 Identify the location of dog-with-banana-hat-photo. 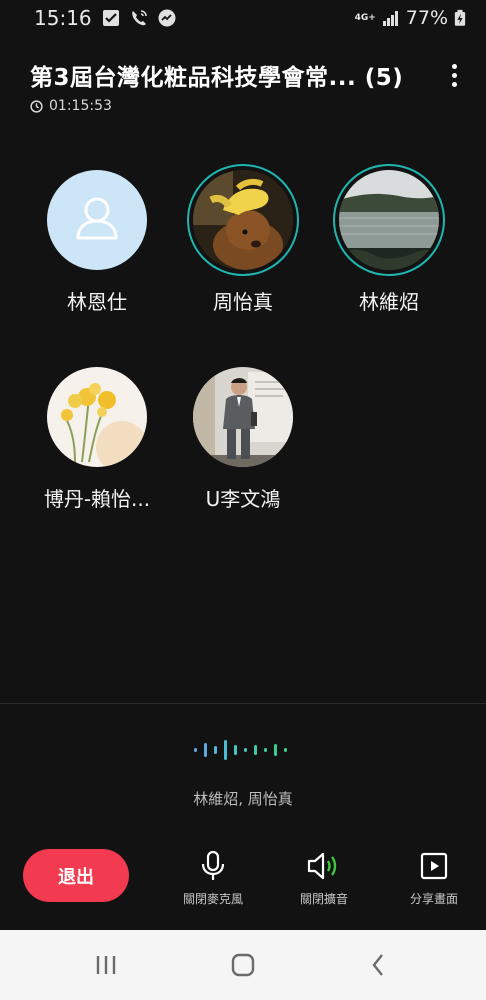
(243, 220).